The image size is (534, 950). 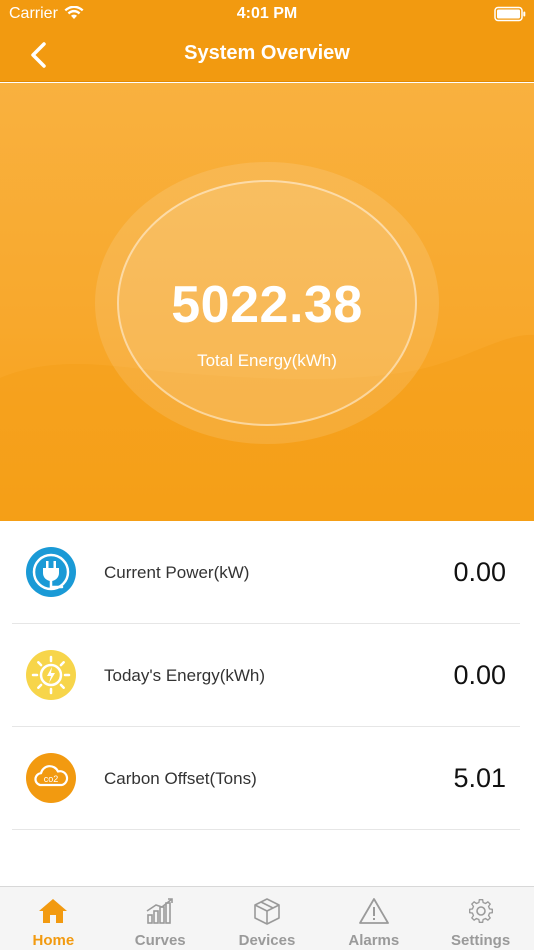 What do you see at coordinates (266, 572) in the screenshot?
I see `stat-row-current-power: Current Power(kW) 0.00` at bounding box center [266, 572].